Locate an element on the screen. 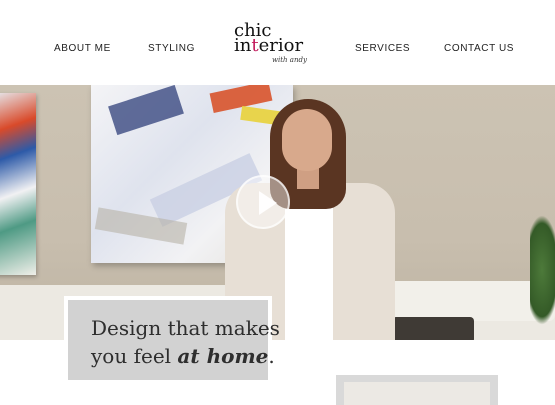  logo-accent-letter: t is located at coordinates (255, 45).